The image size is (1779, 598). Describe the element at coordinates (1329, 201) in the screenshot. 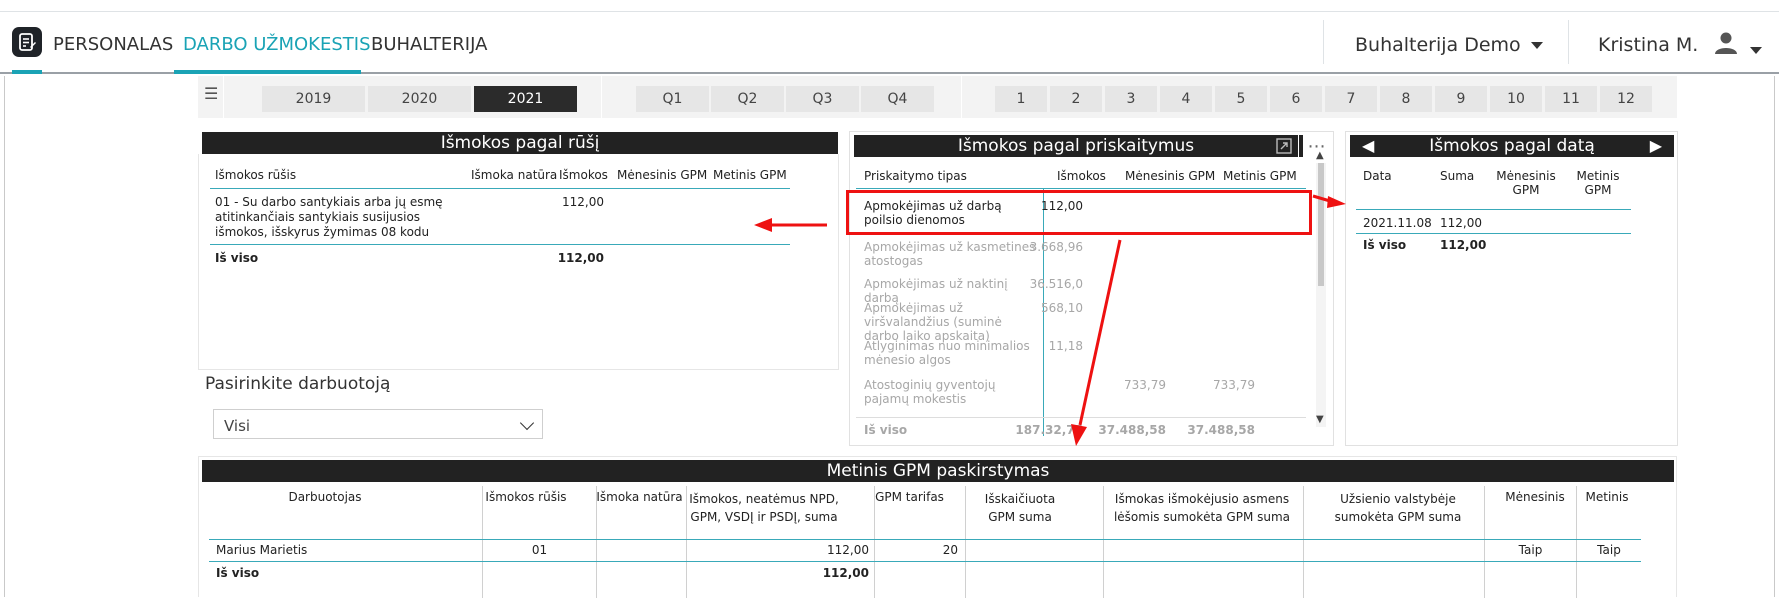

I see `arrow-to-right-panel` at that location.